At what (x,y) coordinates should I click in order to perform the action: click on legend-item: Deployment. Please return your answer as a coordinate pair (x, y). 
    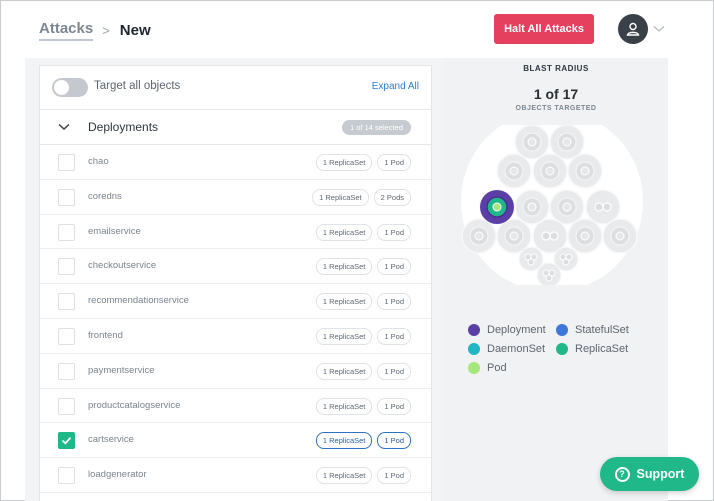
    Looking at the image, I should click on (507, 330).